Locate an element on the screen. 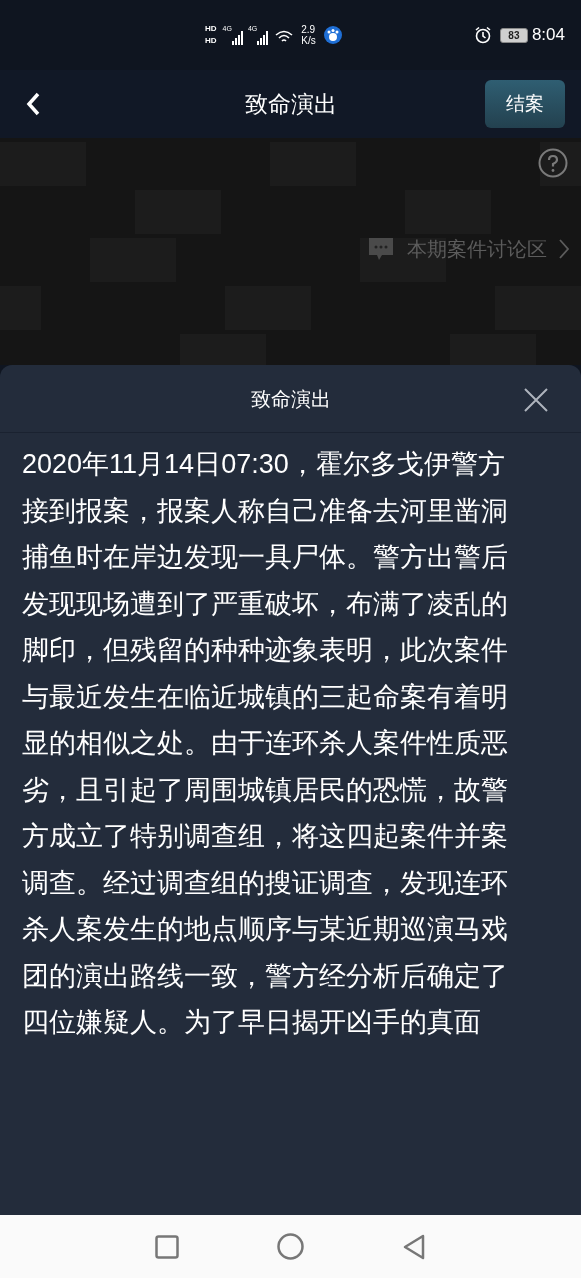  home-icon is located at coordinates (290, 1246).